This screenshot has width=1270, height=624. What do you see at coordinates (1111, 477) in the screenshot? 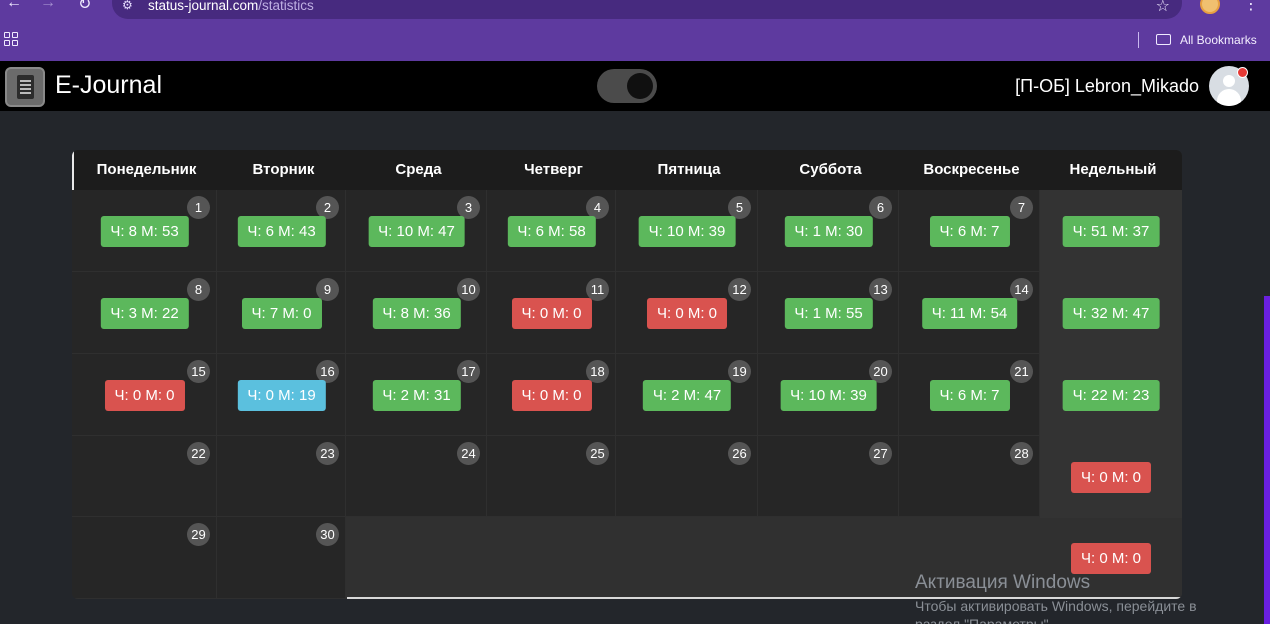
I see `weekly-total-badge: Ч: 0 М: 0` at bounding box center [1111, 477].